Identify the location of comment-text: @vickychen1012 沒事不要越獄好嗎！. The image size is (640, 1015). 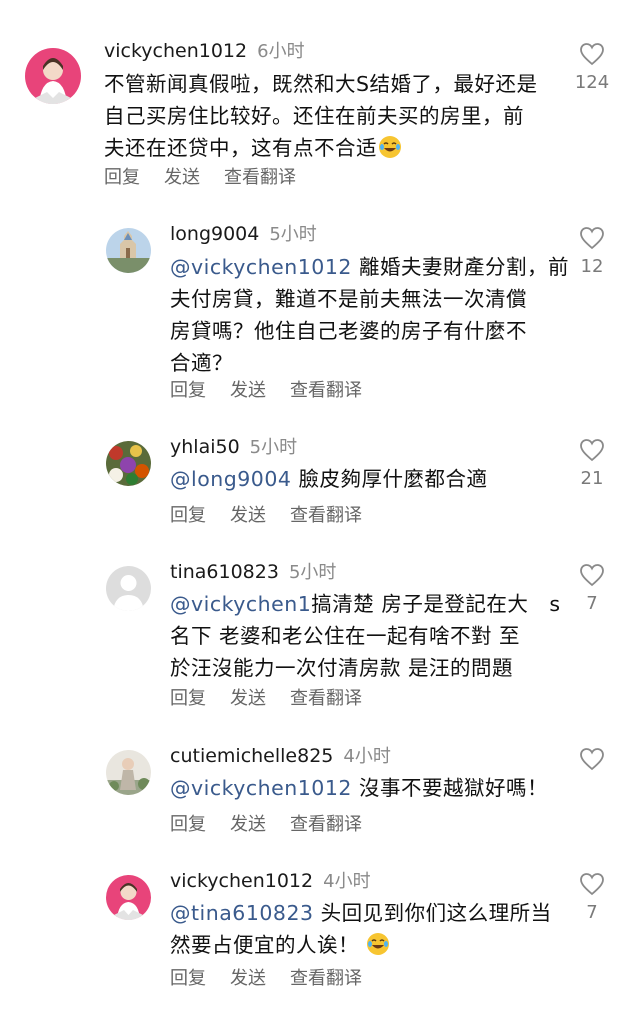
(359, 788).